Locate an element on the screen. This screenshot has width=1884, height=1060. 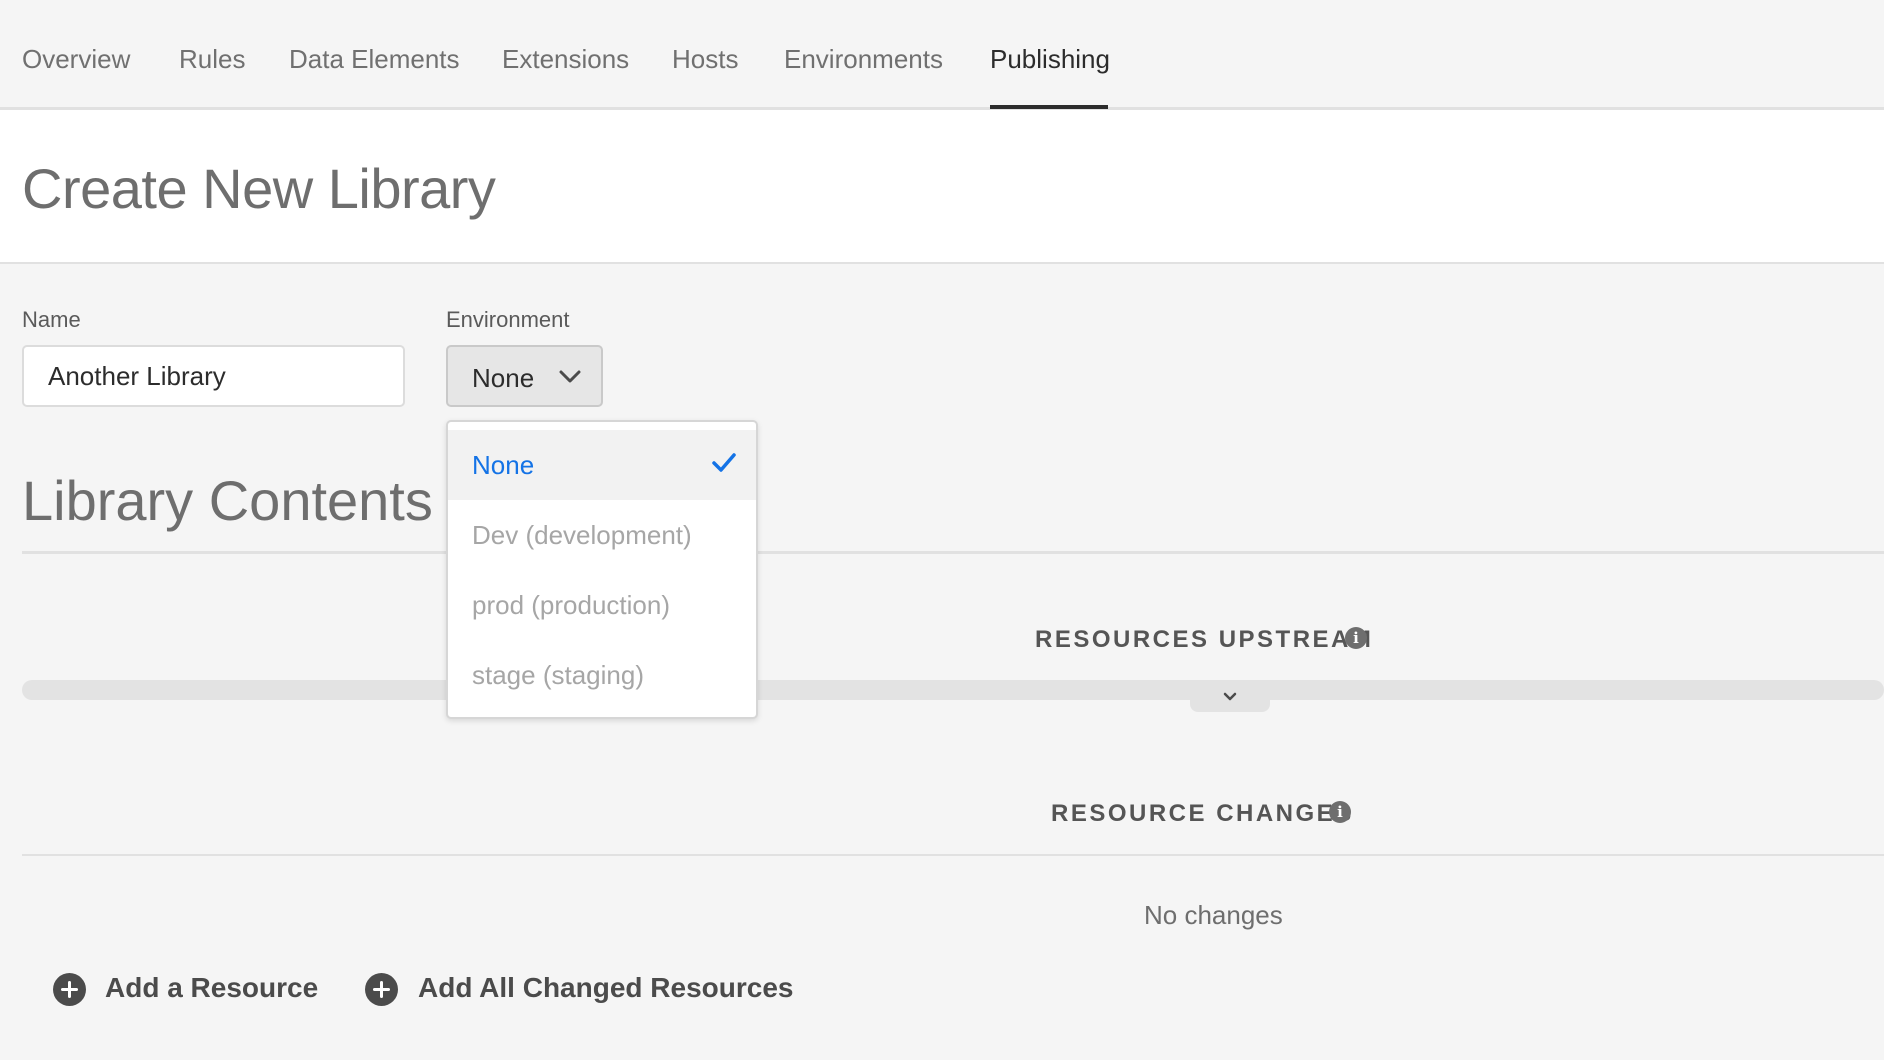
dropdown-option-label: prod (production) is located at coordinates (571, 605).